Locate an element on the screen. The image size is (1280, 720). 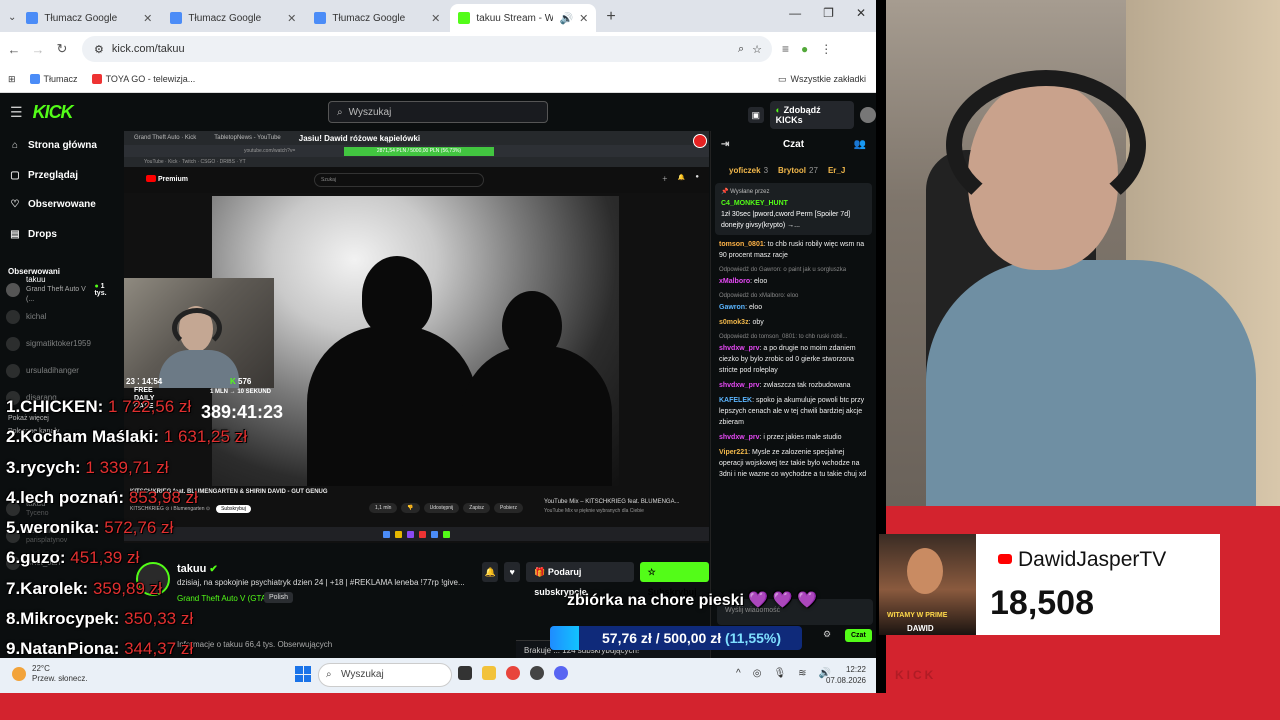
wifi-icon: ≋ is located at coordinates (802, 673).